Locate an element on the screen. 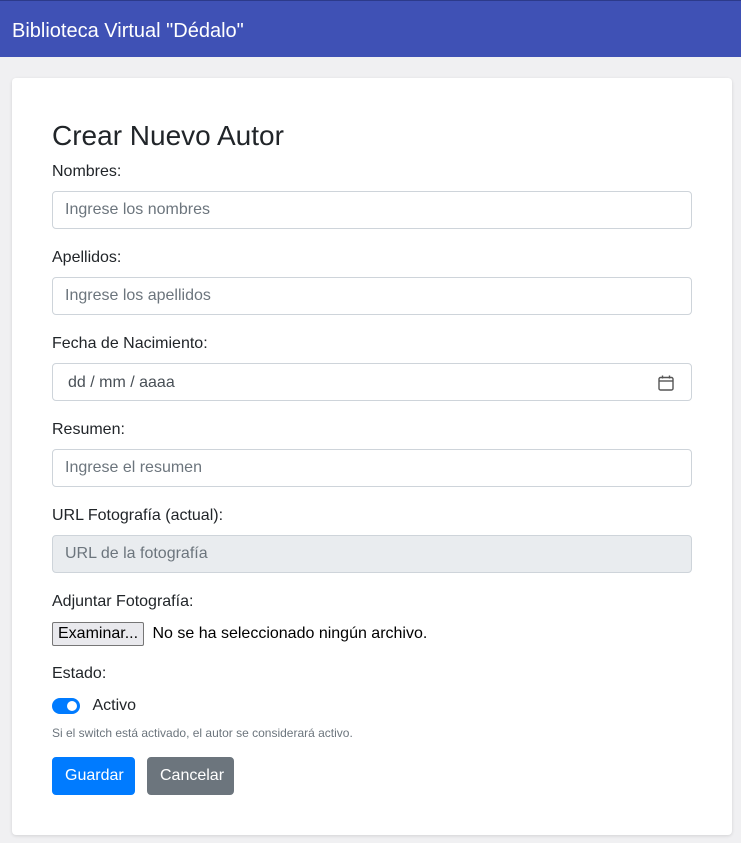 Image resolution: width=741 pixels, height=843 pixels. apellidos-label: Apellidos: is located at coordinates (87, 257).